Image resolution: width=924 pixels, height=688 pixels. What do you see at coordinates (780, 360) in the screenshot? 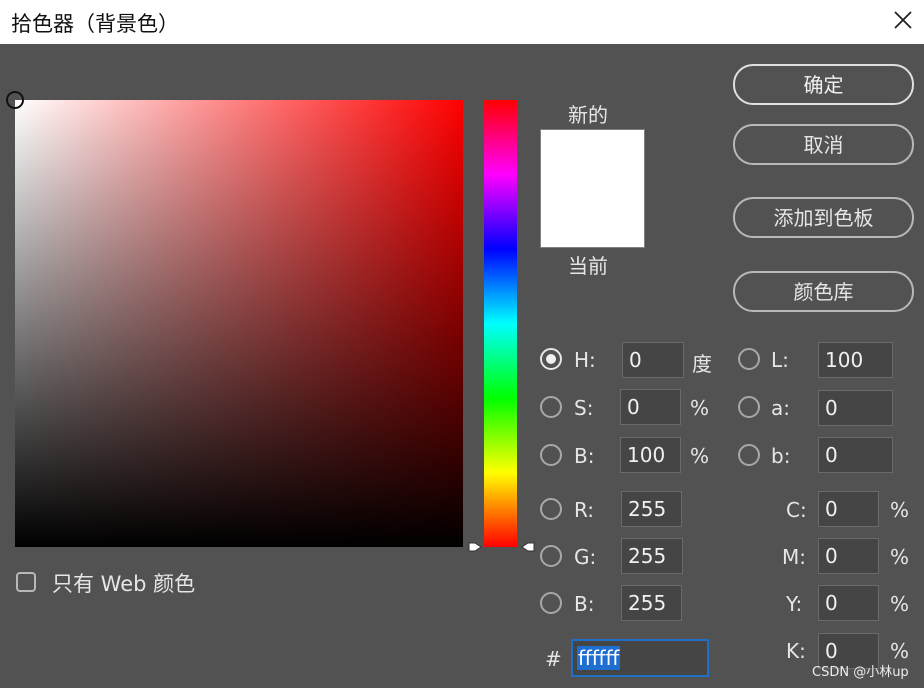
I see `label-l: L:` at bounding box center [780, 360].